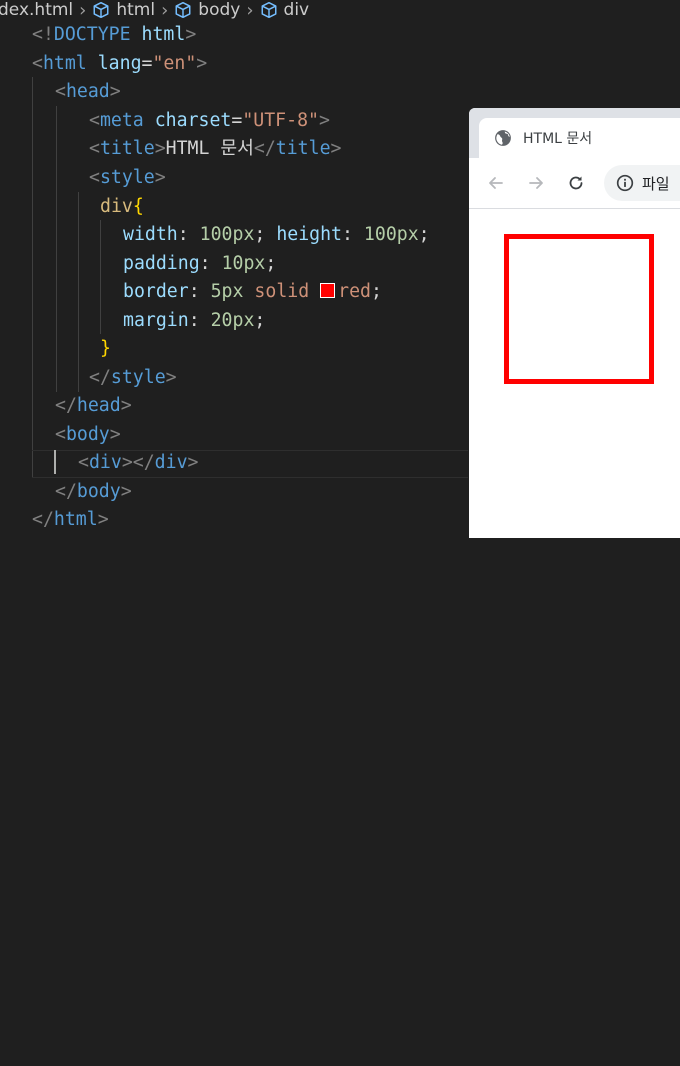  Describe the element at coordinates (219, 10) in the screenshot. I see `breadcrumb-item-body: body` at that location.